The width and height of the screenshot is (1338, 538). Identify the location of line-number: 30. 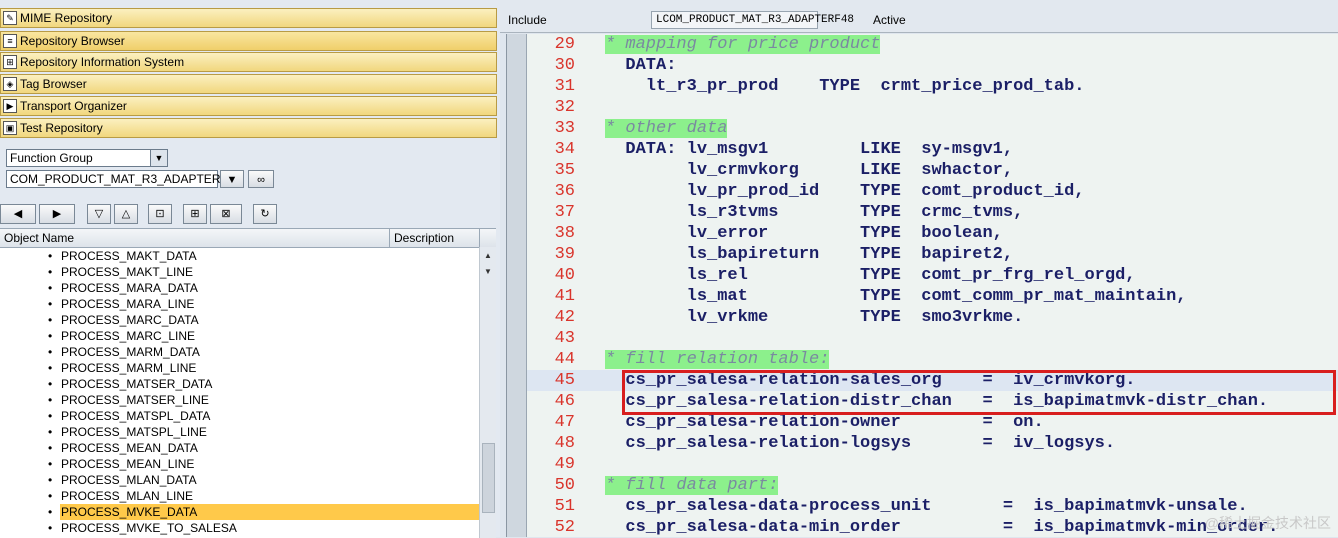
(564, 65).